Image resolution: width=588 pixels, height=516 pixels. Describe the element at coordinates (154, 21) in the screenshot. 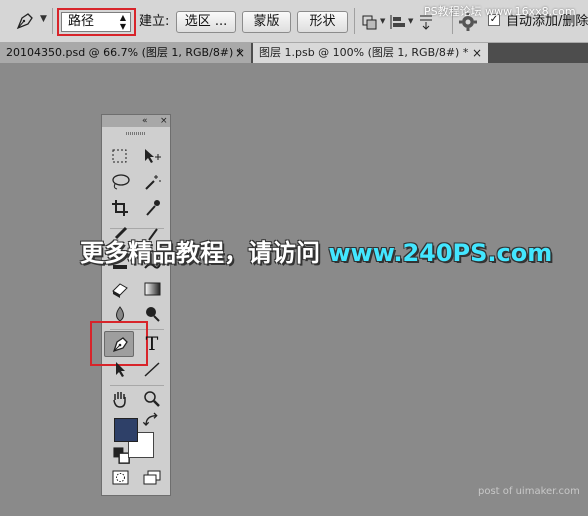

I see `make-label: 建立:` at that location.